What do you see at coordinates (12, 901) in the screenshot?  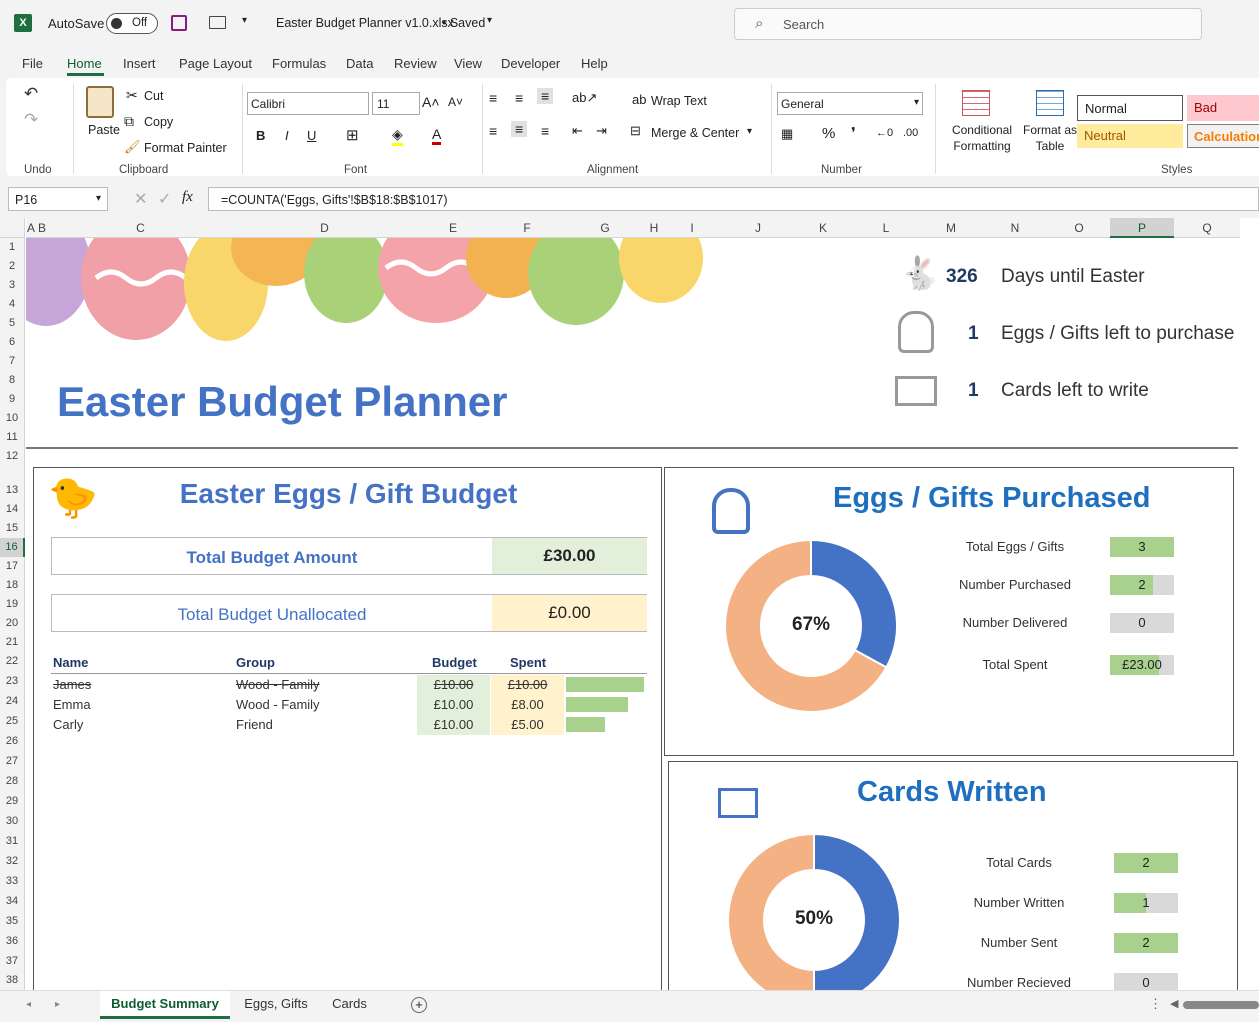 I see `row-header-34: 34` at bounding box center [12, 901].